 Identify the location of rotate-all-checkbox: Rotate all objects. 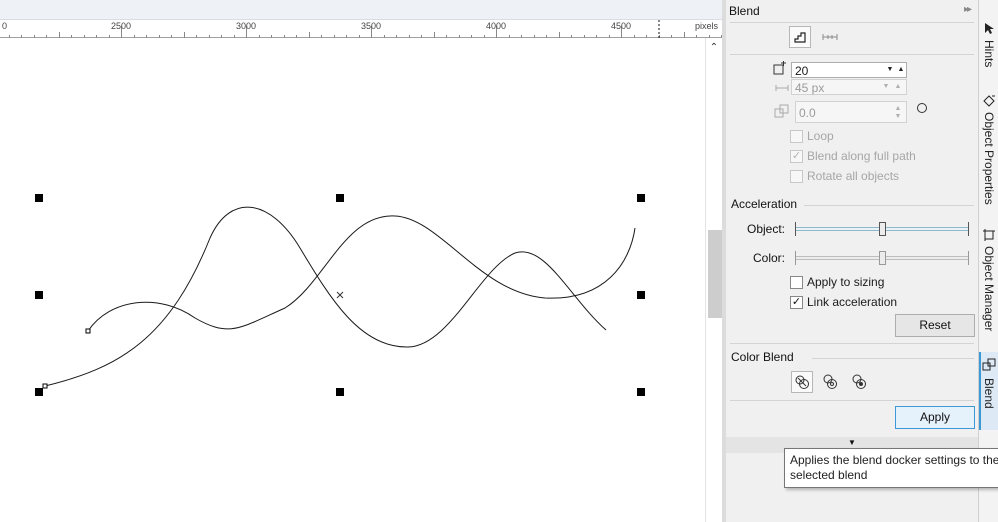
(870, 177).